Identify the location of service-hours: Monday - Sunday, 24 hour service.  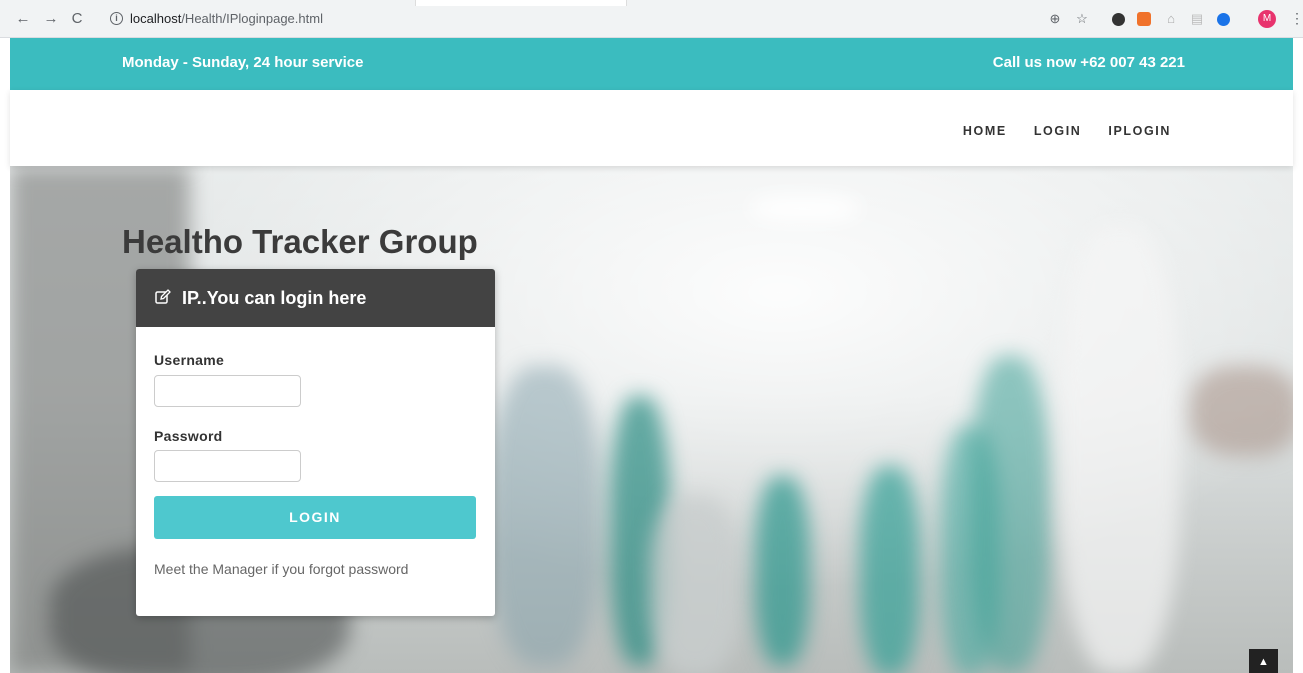
(243, 62).